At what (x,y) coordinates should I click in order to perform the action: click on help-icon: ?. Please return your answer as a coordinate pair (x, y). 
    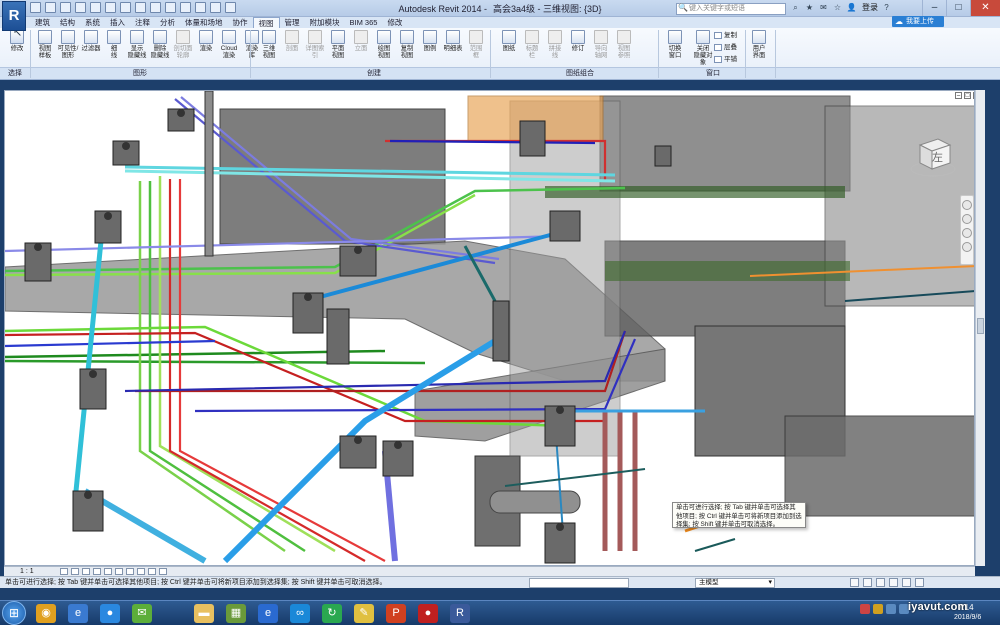
    Looking at the image, I should click on (886, 7).